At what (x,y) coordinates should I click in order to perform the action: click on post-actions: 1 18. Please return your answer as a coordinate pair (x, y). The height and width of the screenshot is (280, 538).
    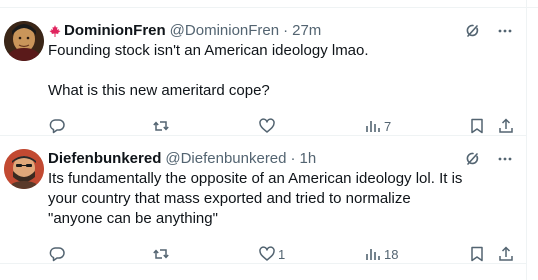
    Looking at the image, I should click on (281, 254).